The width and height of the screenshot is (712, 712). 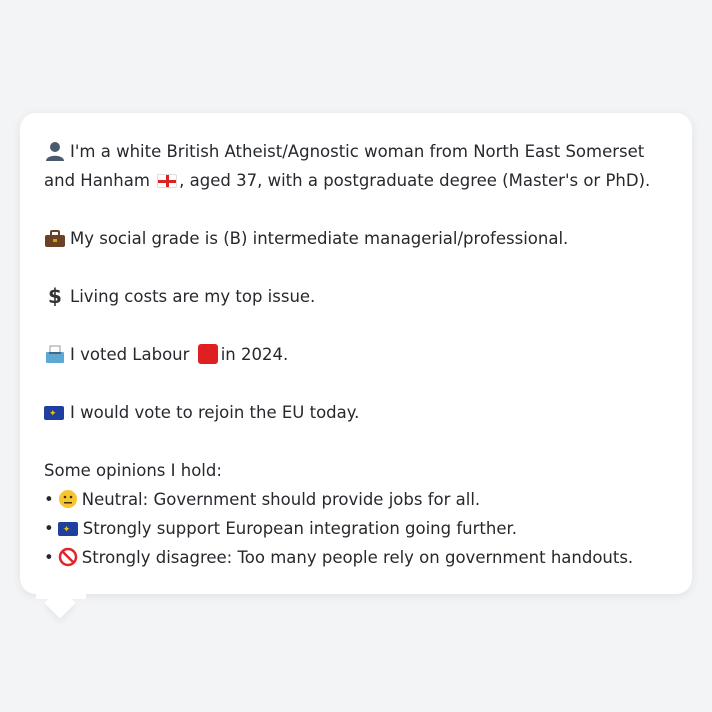 I want to click on vote-paragraph: I voted Labour in 2024., so click(x=356, y=354).